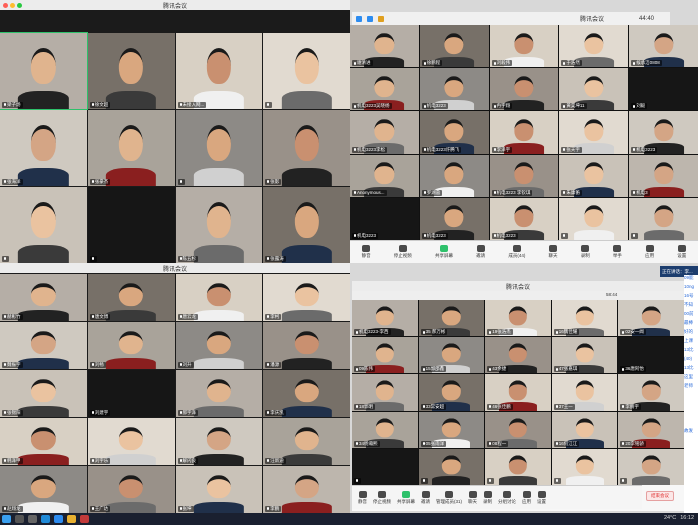 The width and height of the screenshot is (698, 525). Describe the element at coordinates (362, 497) in the screenshot. I see `toolbar-button: 静音` at that location.